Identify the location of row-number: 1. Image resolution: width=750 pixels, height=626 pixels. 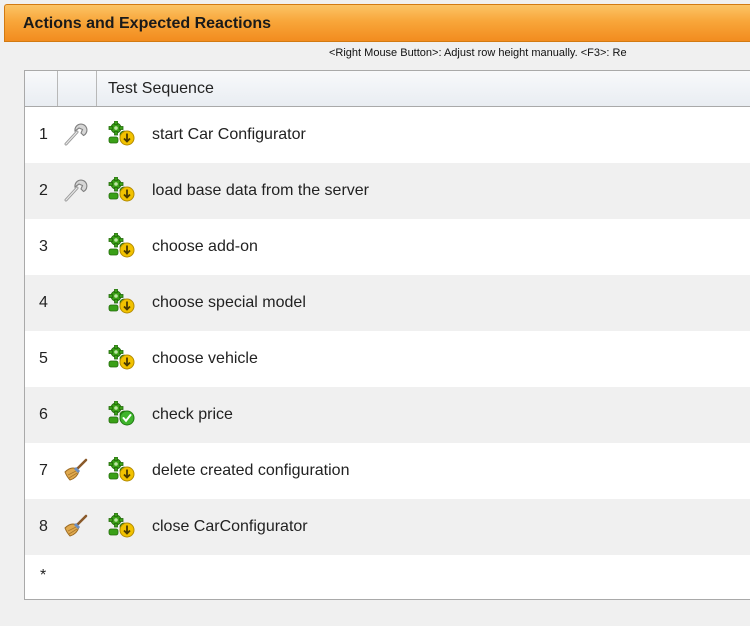
(43, 134).